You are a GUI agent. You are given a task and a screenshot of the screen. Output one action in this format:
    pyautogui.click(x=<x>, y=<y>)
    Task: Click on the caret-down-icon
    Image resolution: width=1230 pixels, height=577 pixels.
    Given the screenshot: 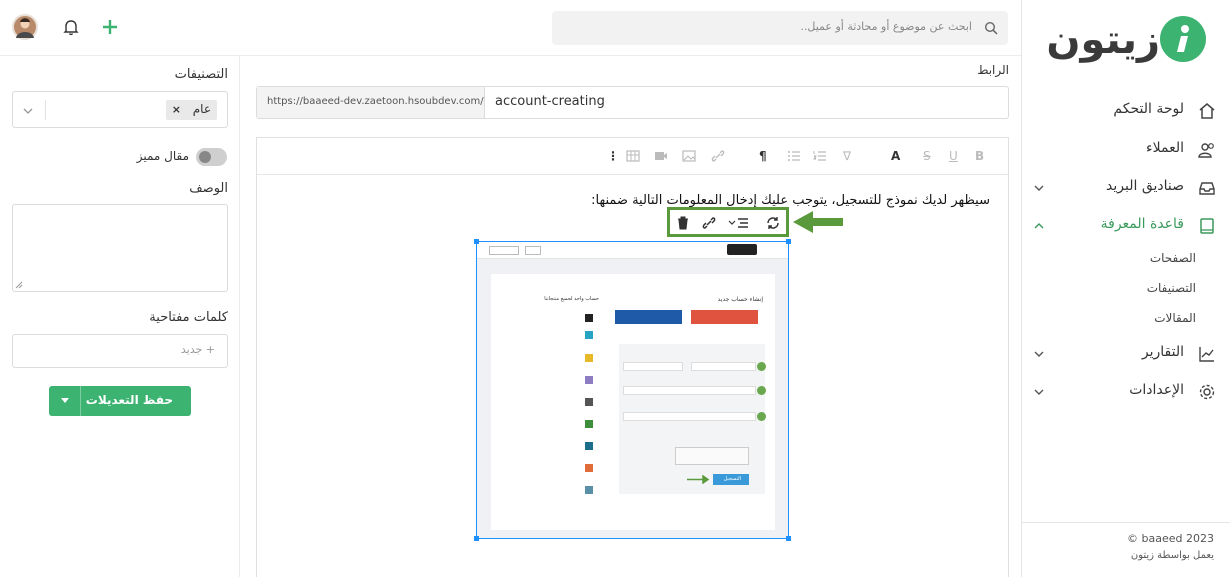 What is the action you would take?
    pyautogui.click(x=65, y=400)
    